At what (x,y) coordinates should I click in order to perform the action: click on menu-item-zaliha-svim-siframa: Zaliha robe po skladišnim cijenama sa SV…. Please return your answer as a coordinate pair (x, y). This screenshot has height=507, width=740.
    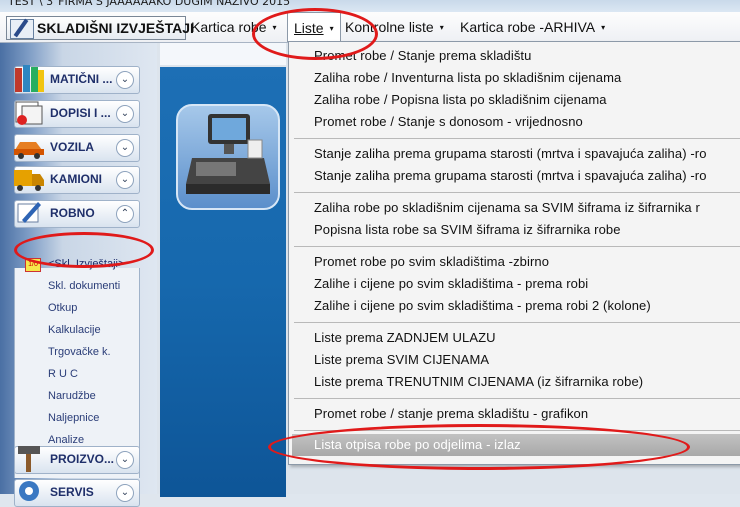
    Looking at the image, I should click on (507, 207).